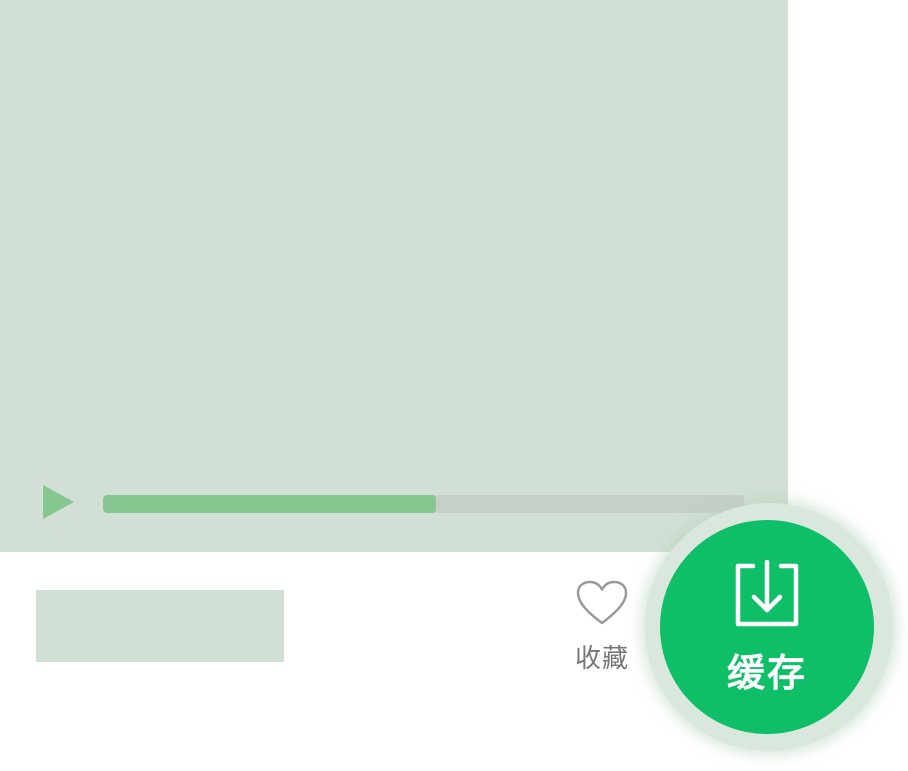 The image size is (908, 771). I want to click on play-icon, so click(58, 502).